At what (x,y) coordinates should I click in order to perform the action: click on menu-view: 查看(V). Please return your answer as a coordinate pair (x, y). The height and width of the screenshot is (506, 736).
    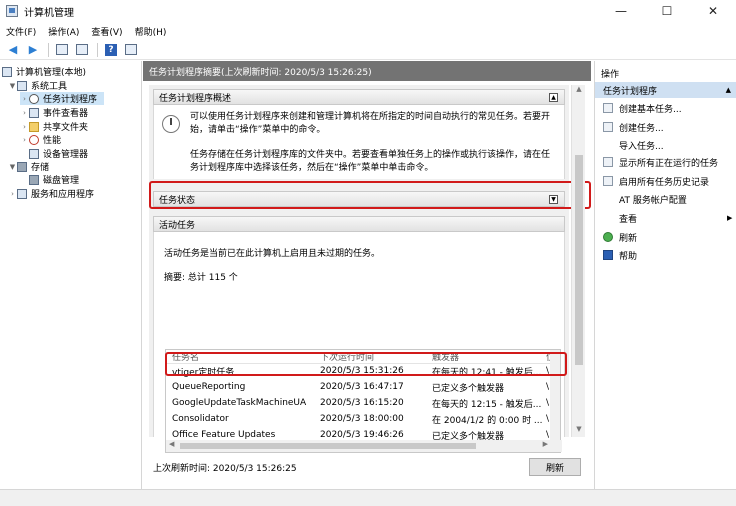
    Looking at the image, I should click on (106, 31).